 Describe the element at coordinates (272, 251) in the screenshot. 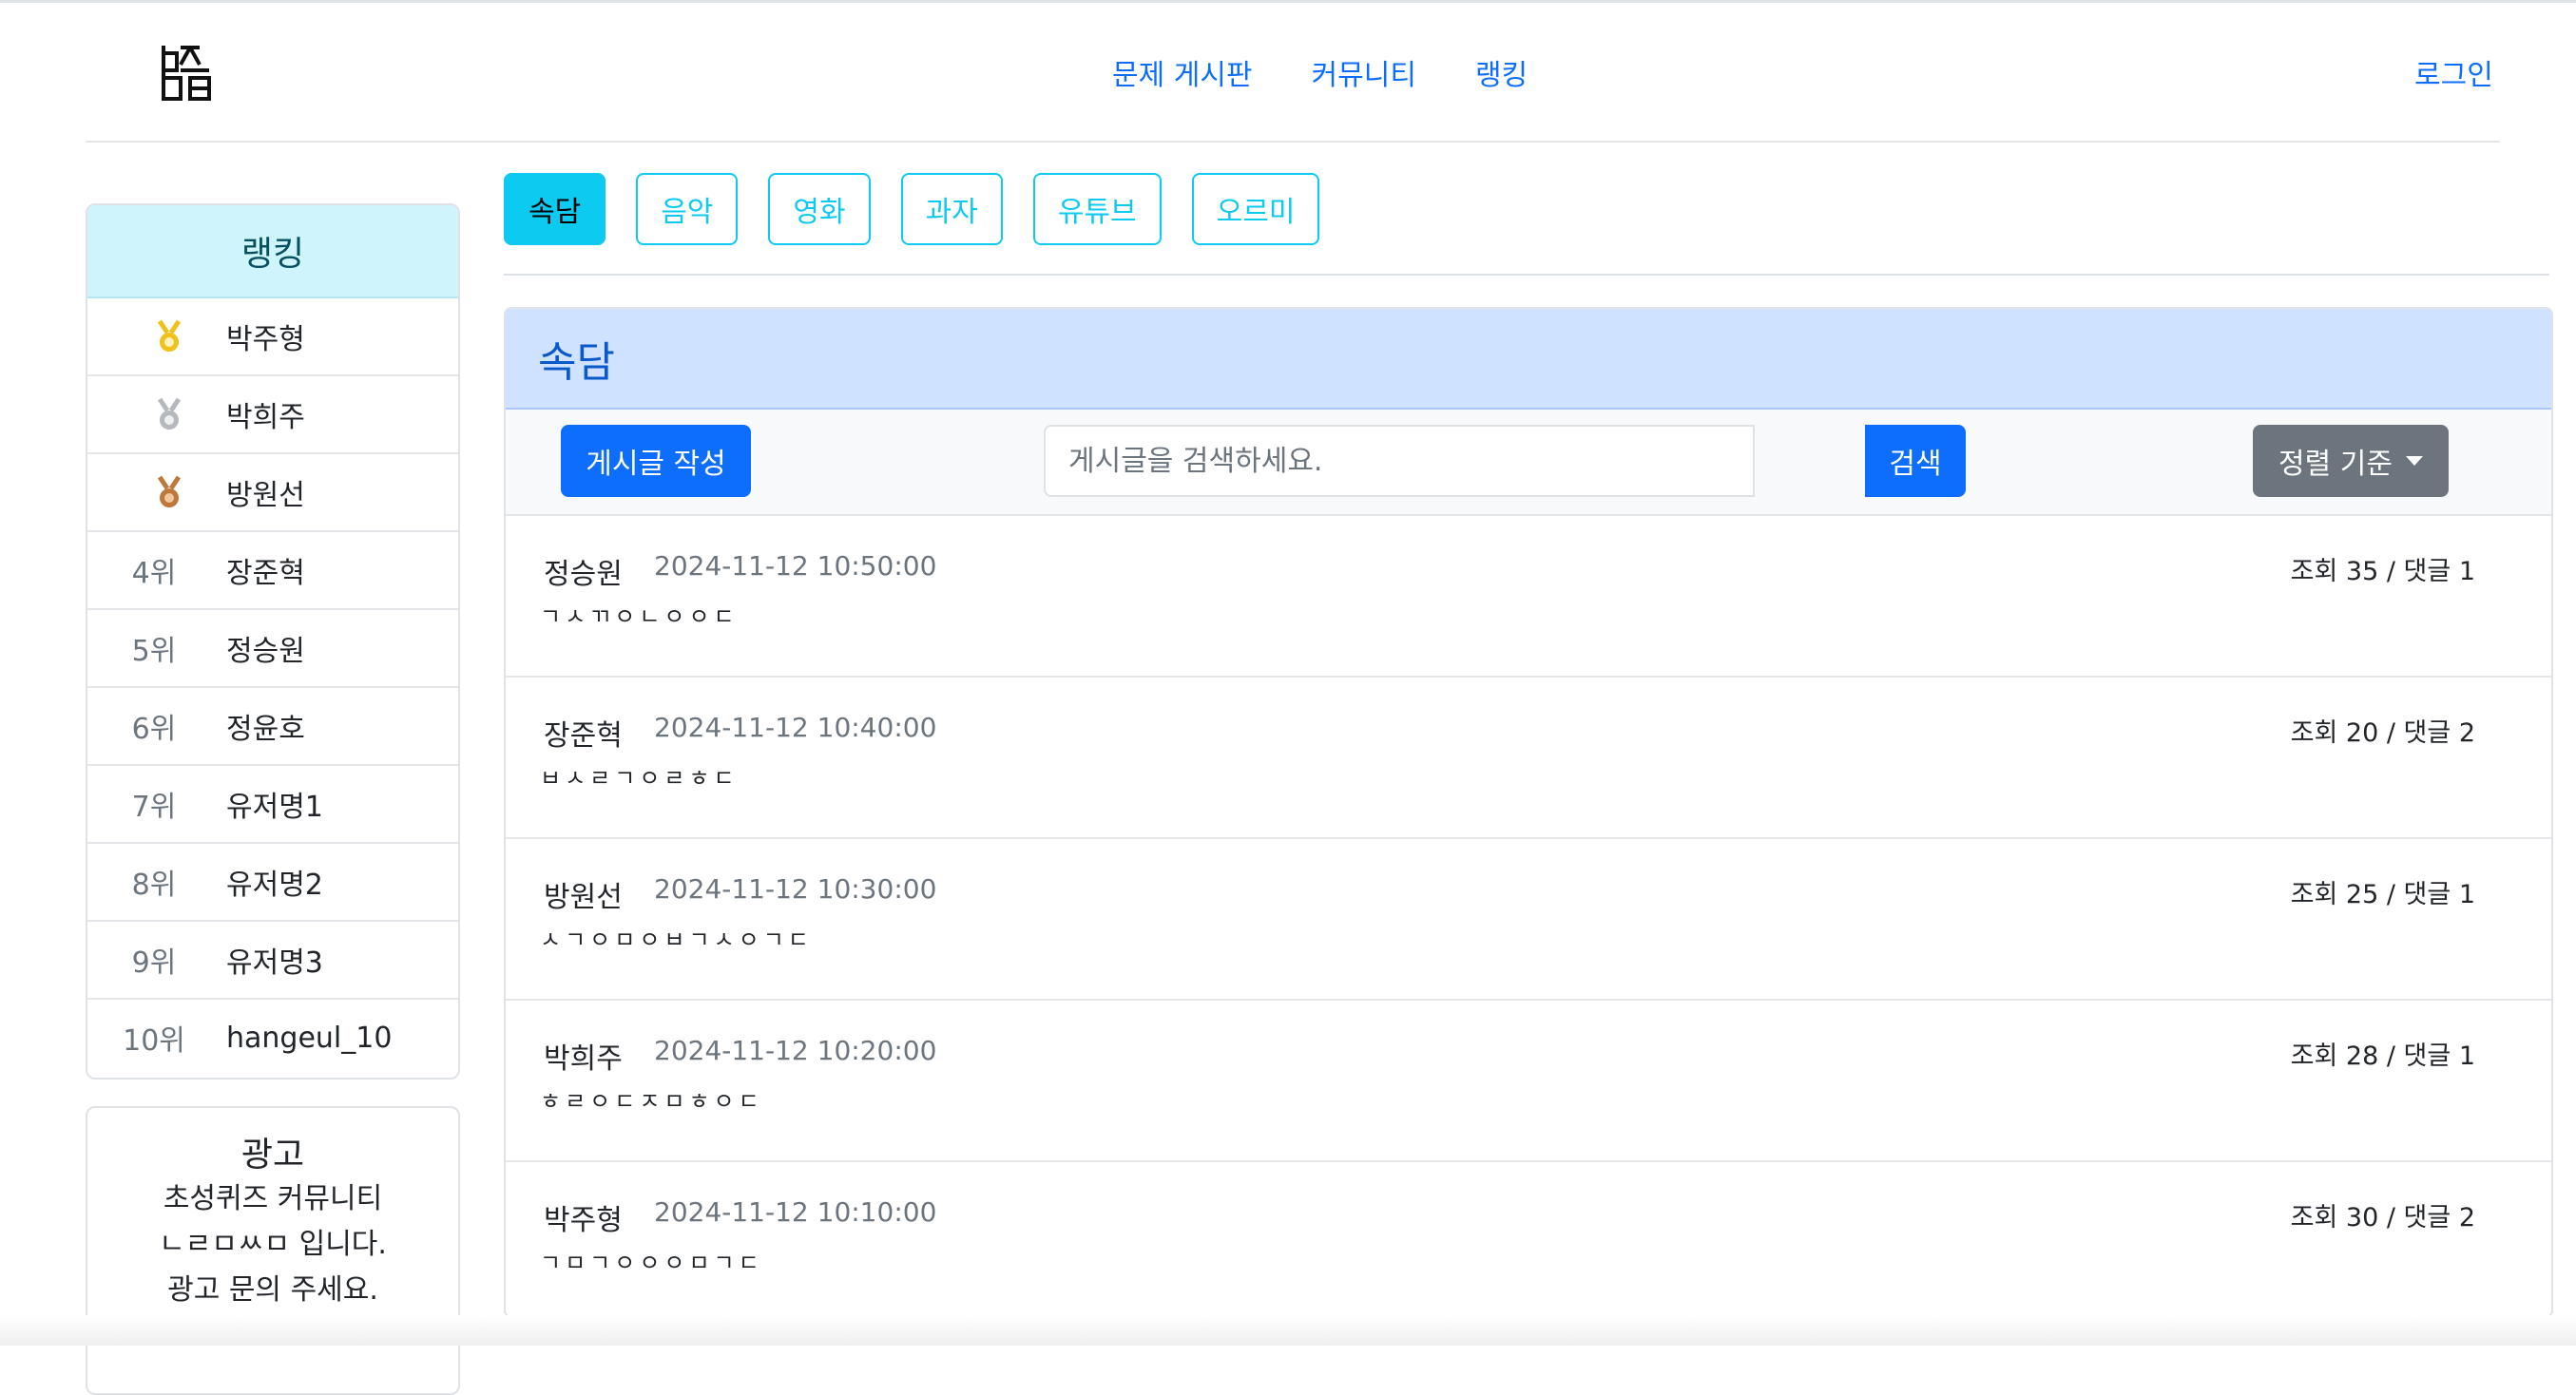

I see `ranking-title: 랭킹` at that location.